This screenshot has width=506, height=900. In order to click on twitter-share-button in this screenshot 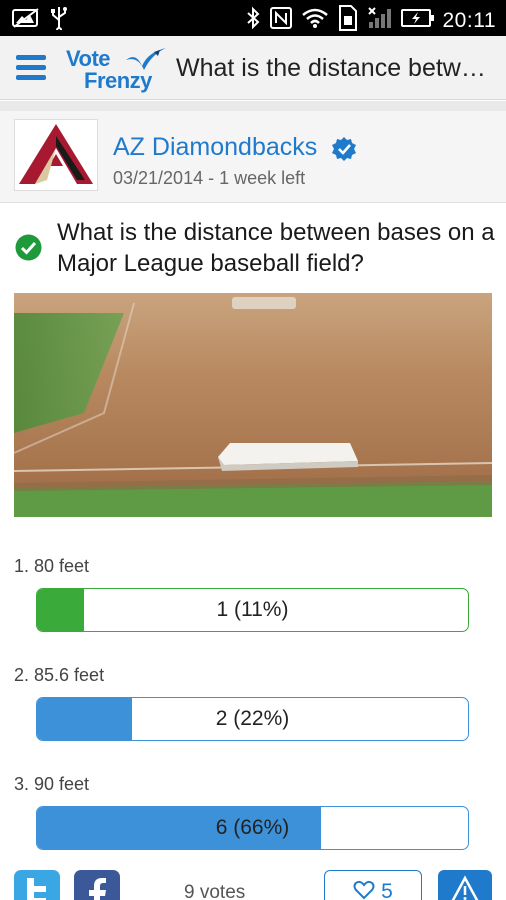, I will do `click(37, 885)`.